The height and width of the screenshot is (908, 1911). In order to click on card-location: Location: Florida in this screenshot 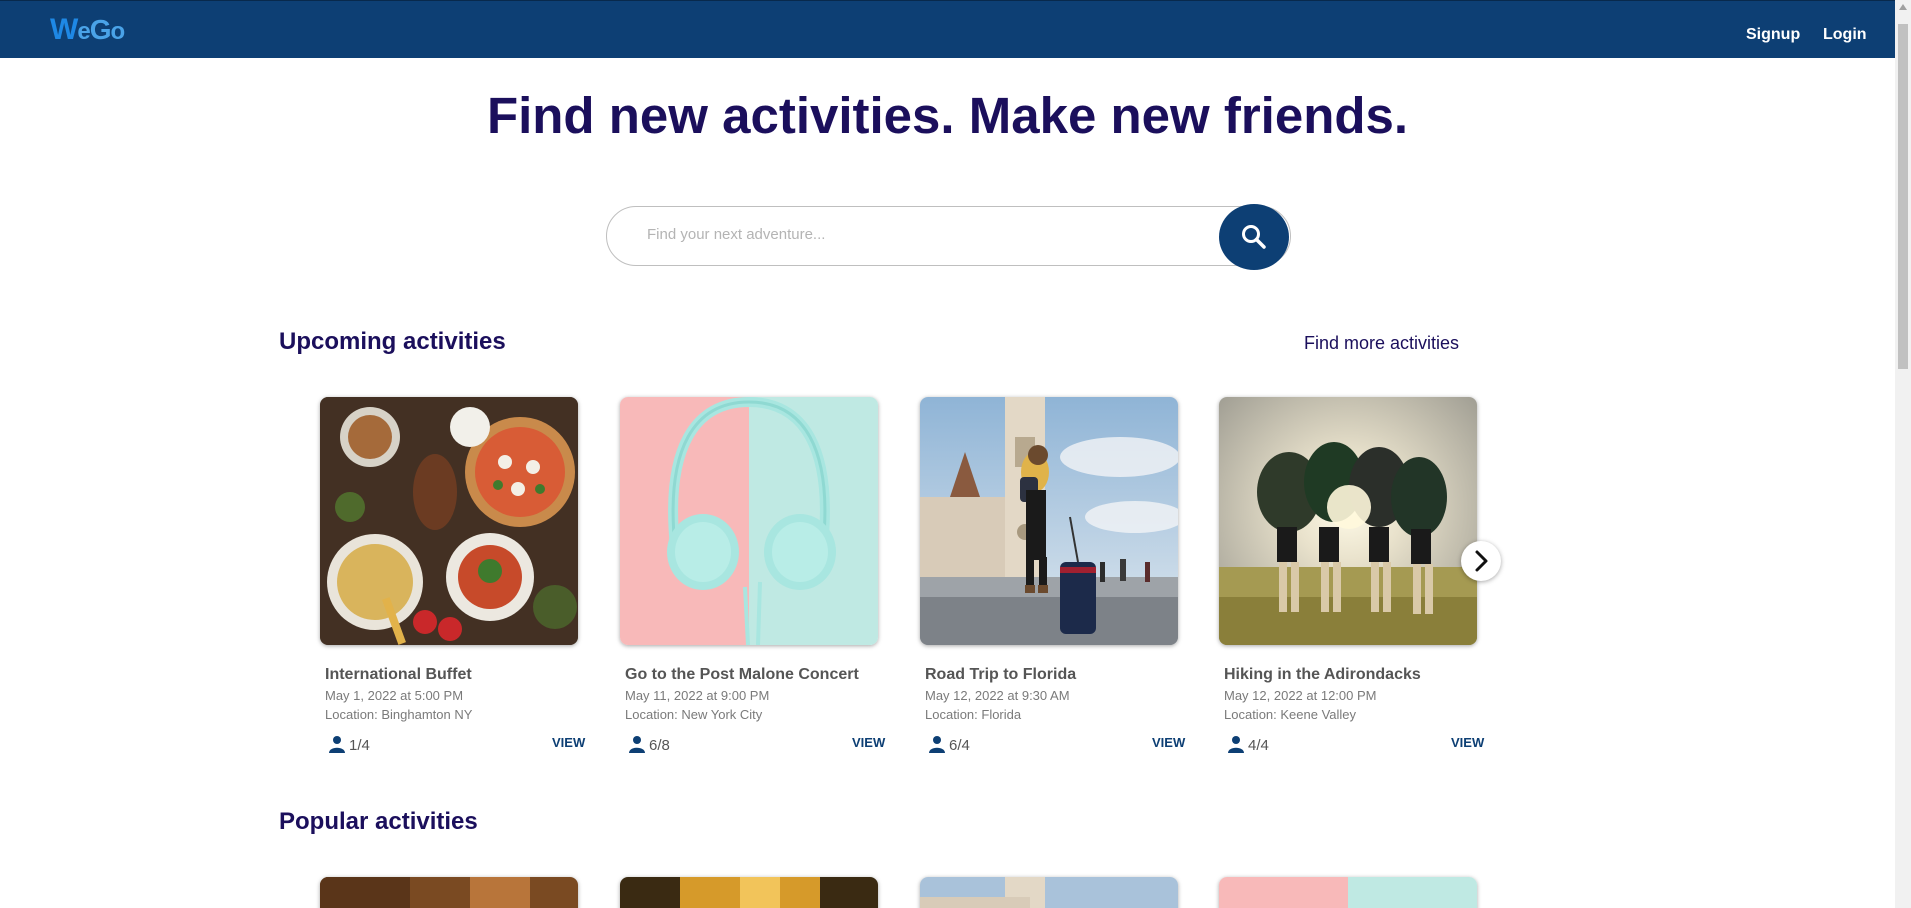, I will do `click(973, 714)`.